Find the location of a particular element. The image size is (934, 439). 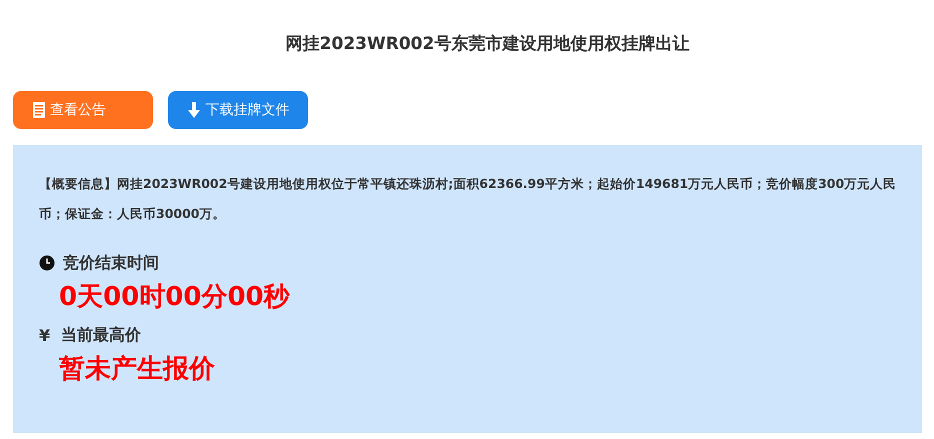

page-title: 网挂2023WR002号东莞市建设用地使用权挂牌出让 is located at coordinates (487, 44).